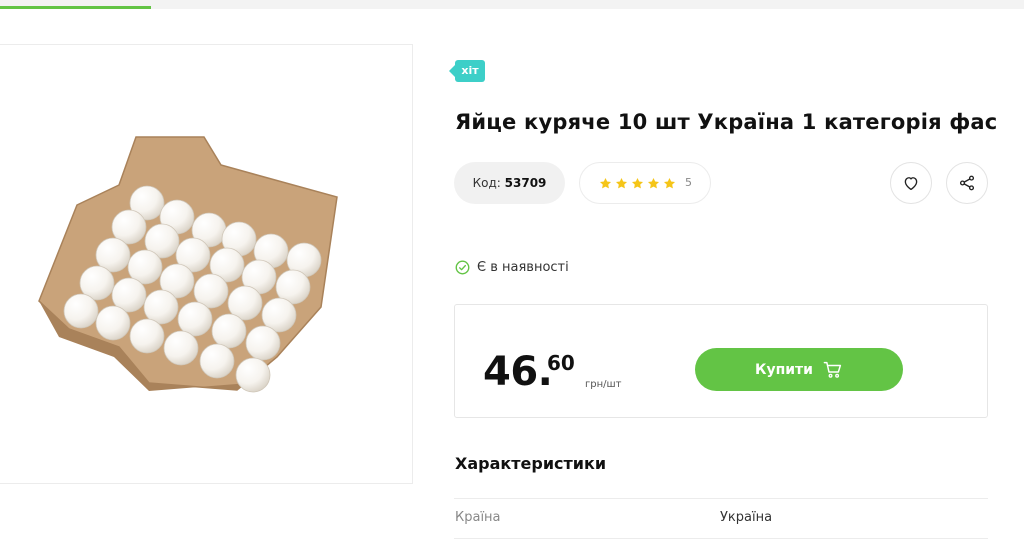 This screenshot has width=1024, height=544. What do you see at coordinates (512, 4) in the screenshot?
I see `top-progress-strip` at bounding box center [512, 4].